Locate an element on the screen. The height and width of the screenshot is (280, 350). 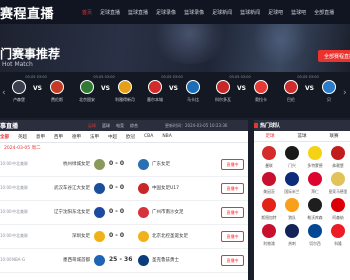
club-item: 国际米兰 is located at coordinates (292, 183).